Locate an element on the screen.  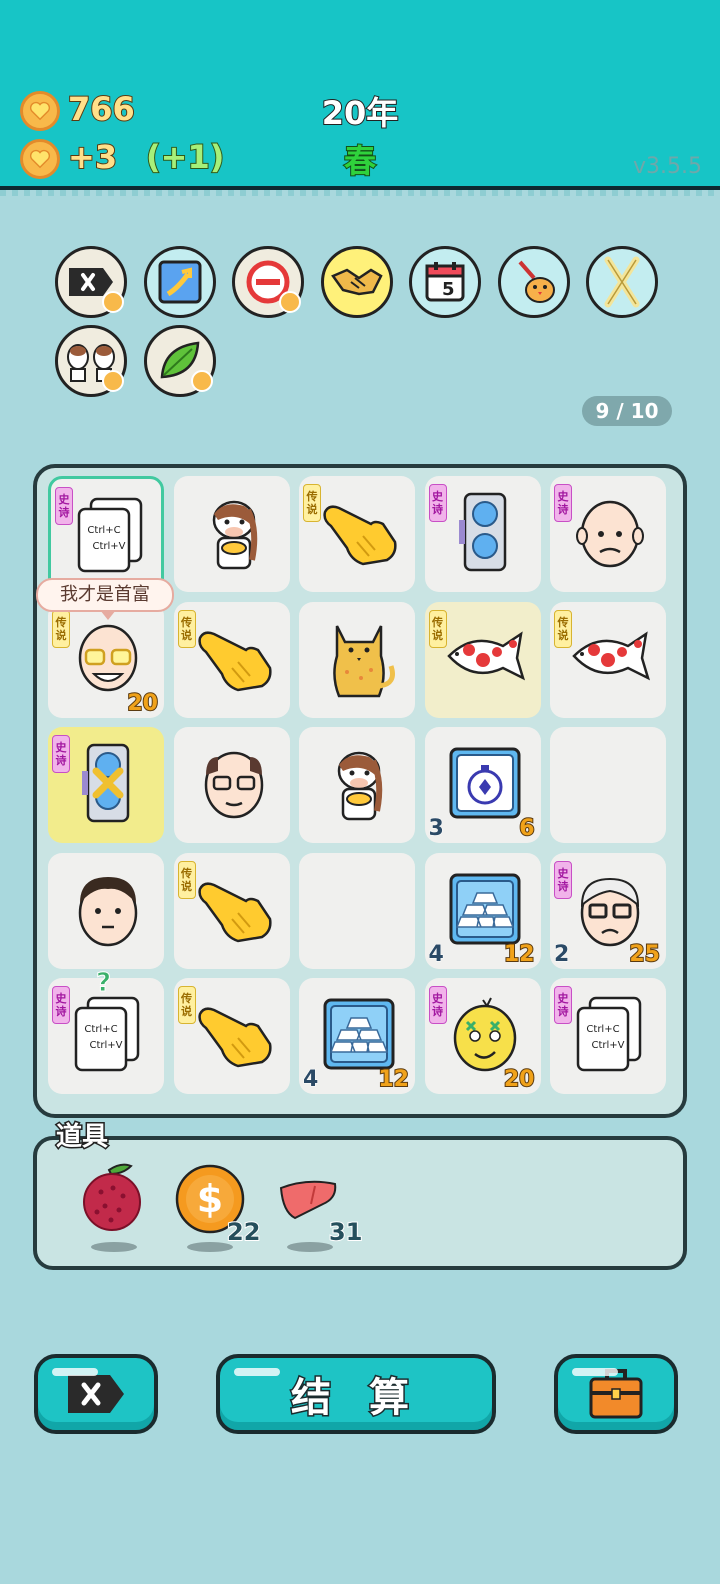
slot-count: 3 is located at coordinates (436, 829).